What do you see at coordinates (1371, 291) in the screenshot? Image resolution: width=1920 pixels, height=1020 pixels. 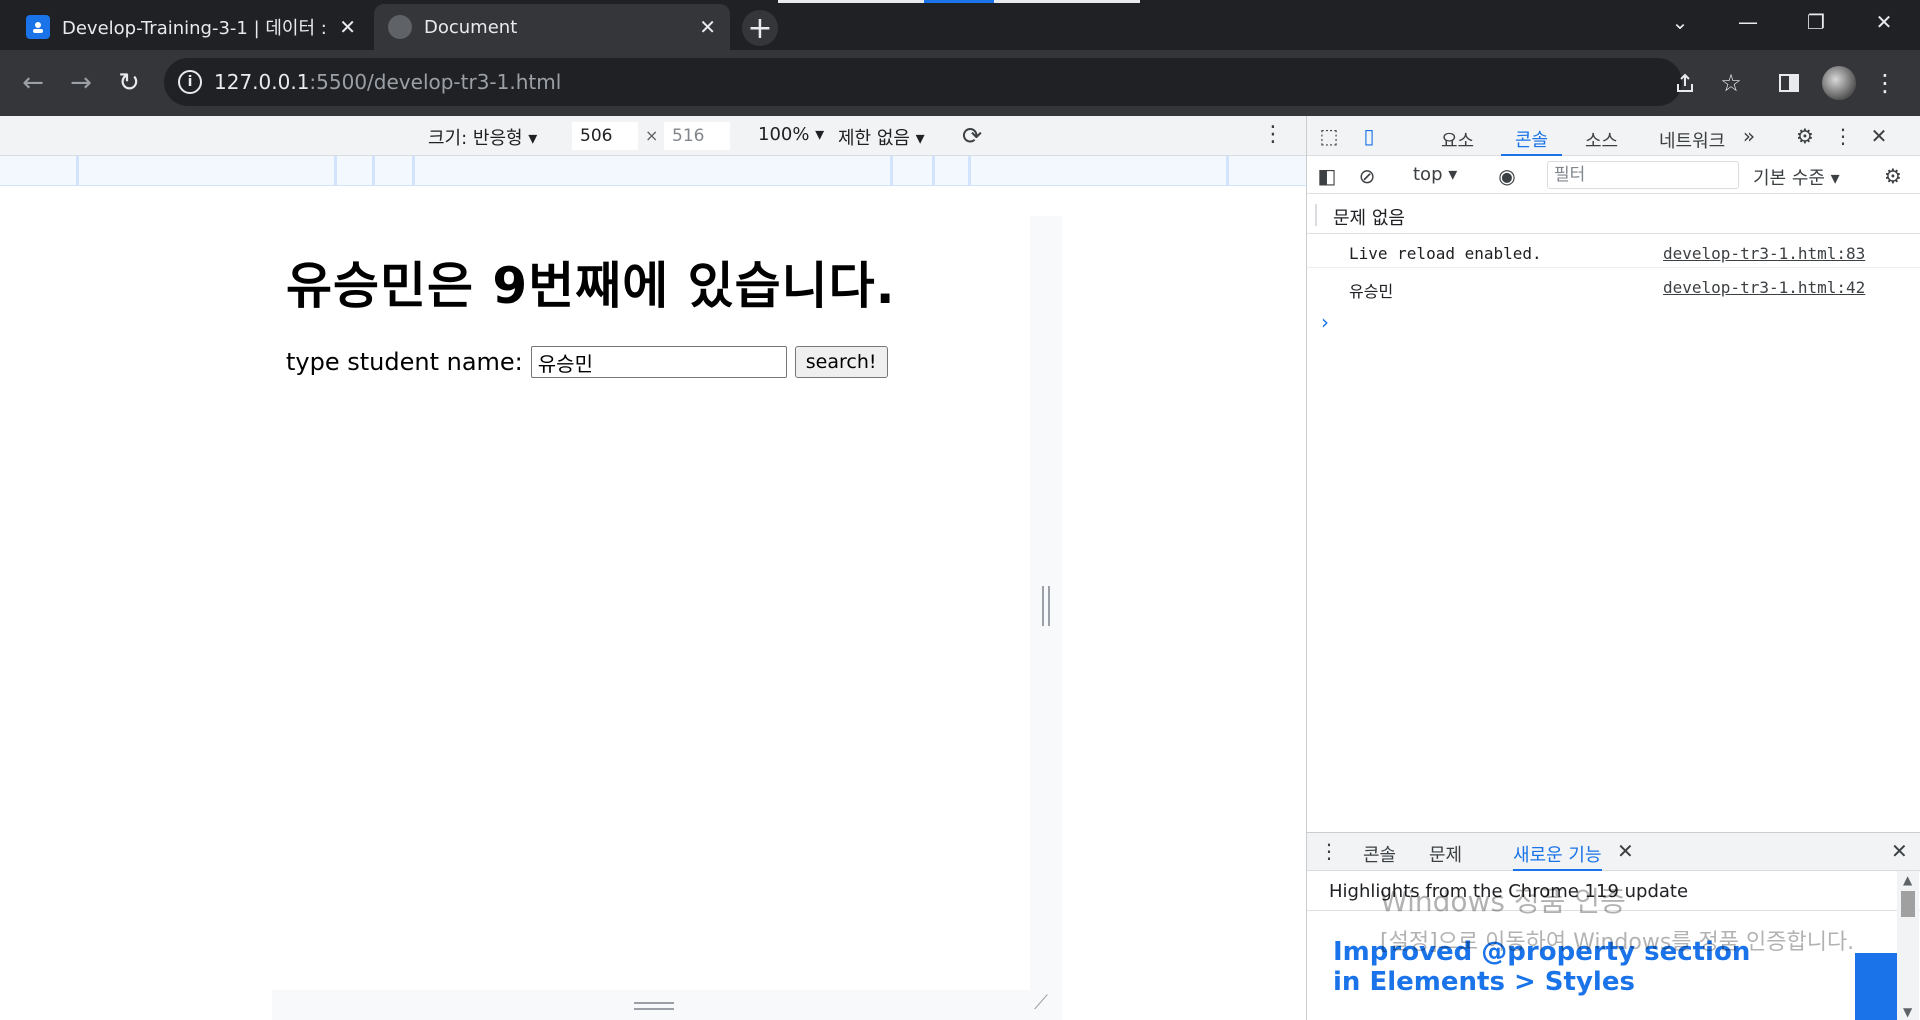 I see `console-message-text: 유승민` at bounding box center [1371, 291].